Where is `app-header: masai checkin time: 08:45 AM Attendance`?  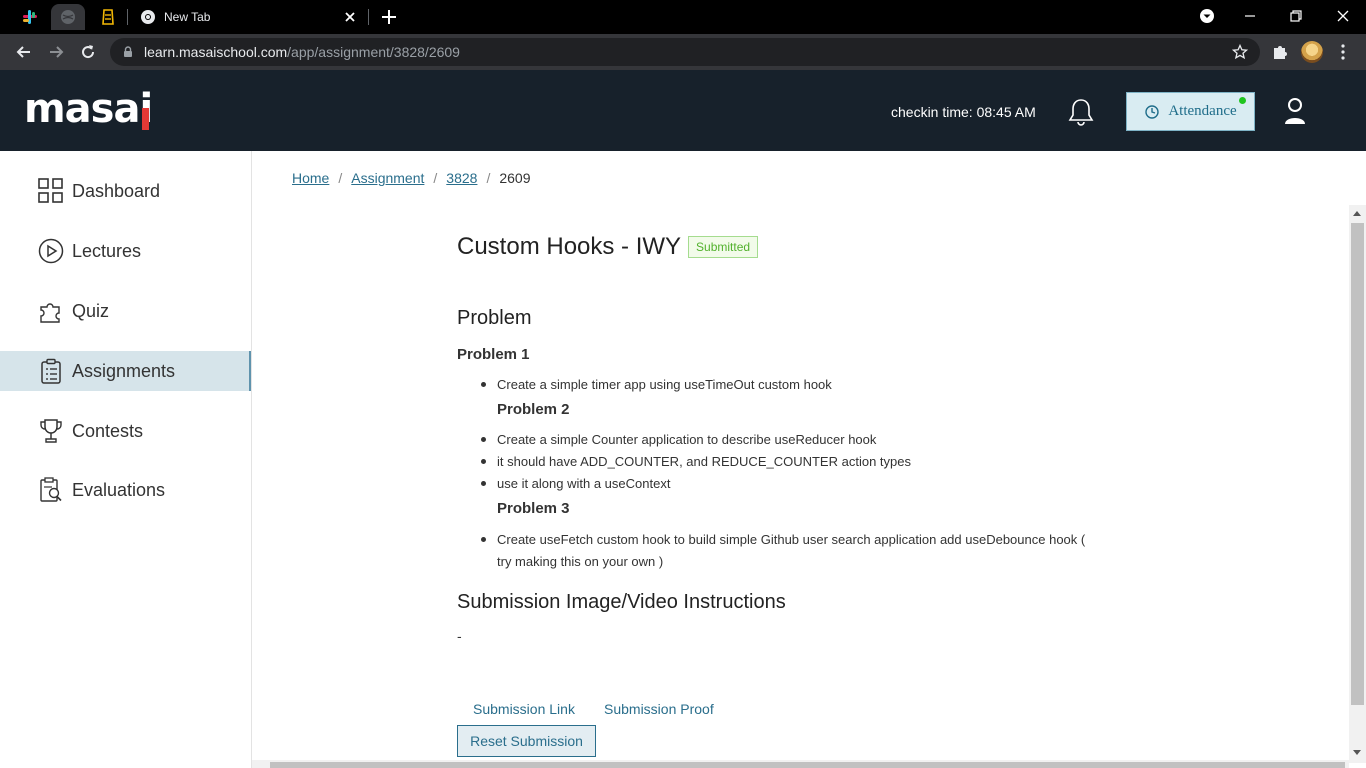
app-header: masai checkin time: 08:45 AM Attendance is located at coordinates (683, 110).